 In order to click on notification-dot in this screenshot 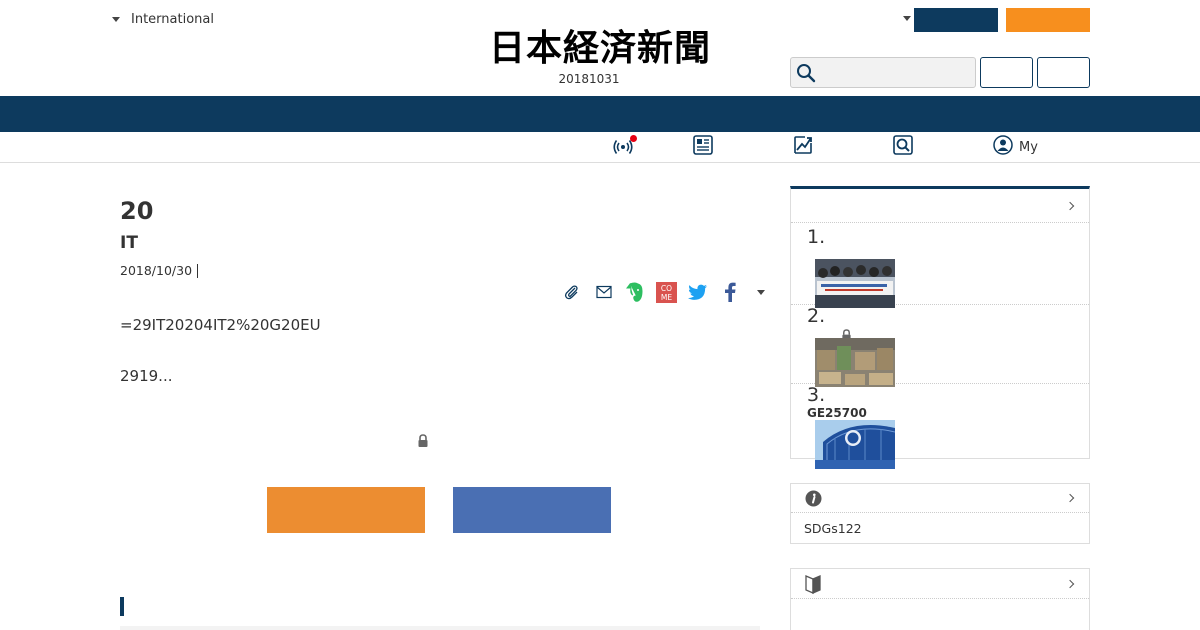, I will do `click(633, 138)`.